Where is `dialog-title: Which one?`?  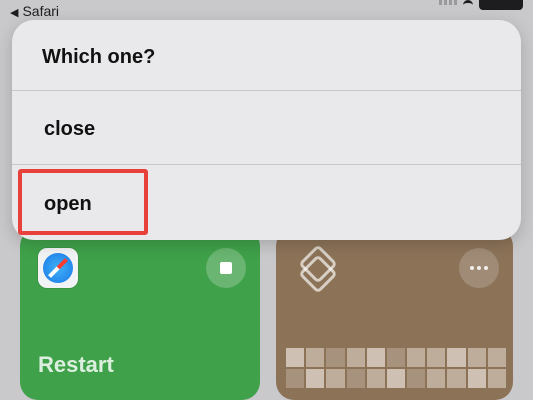 dialog-title: Which one? is located at coordinates (99, 57).